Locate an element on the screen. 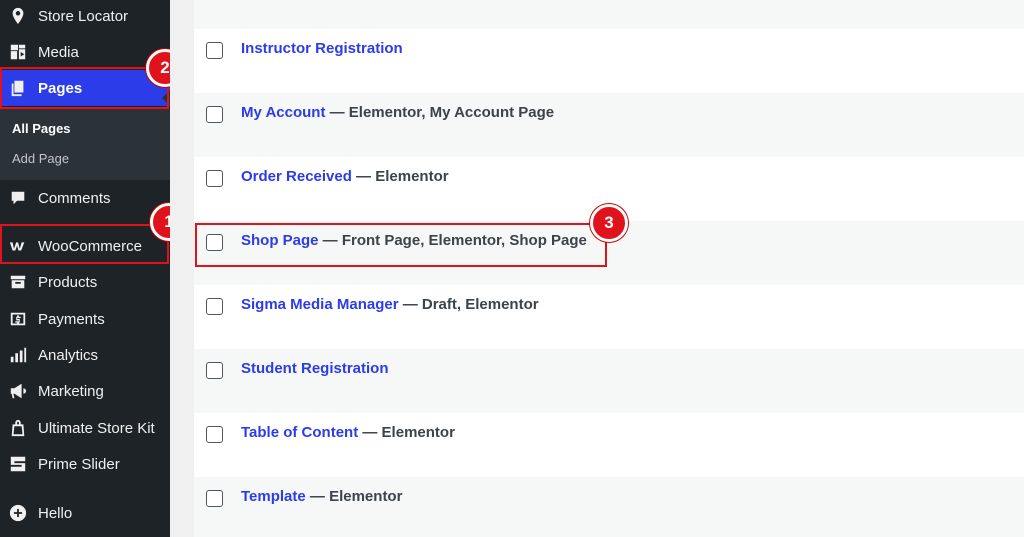 This screenshot has width=1024, height=537. submenu-add-page: Add Page is located at coordinates (40, 158).